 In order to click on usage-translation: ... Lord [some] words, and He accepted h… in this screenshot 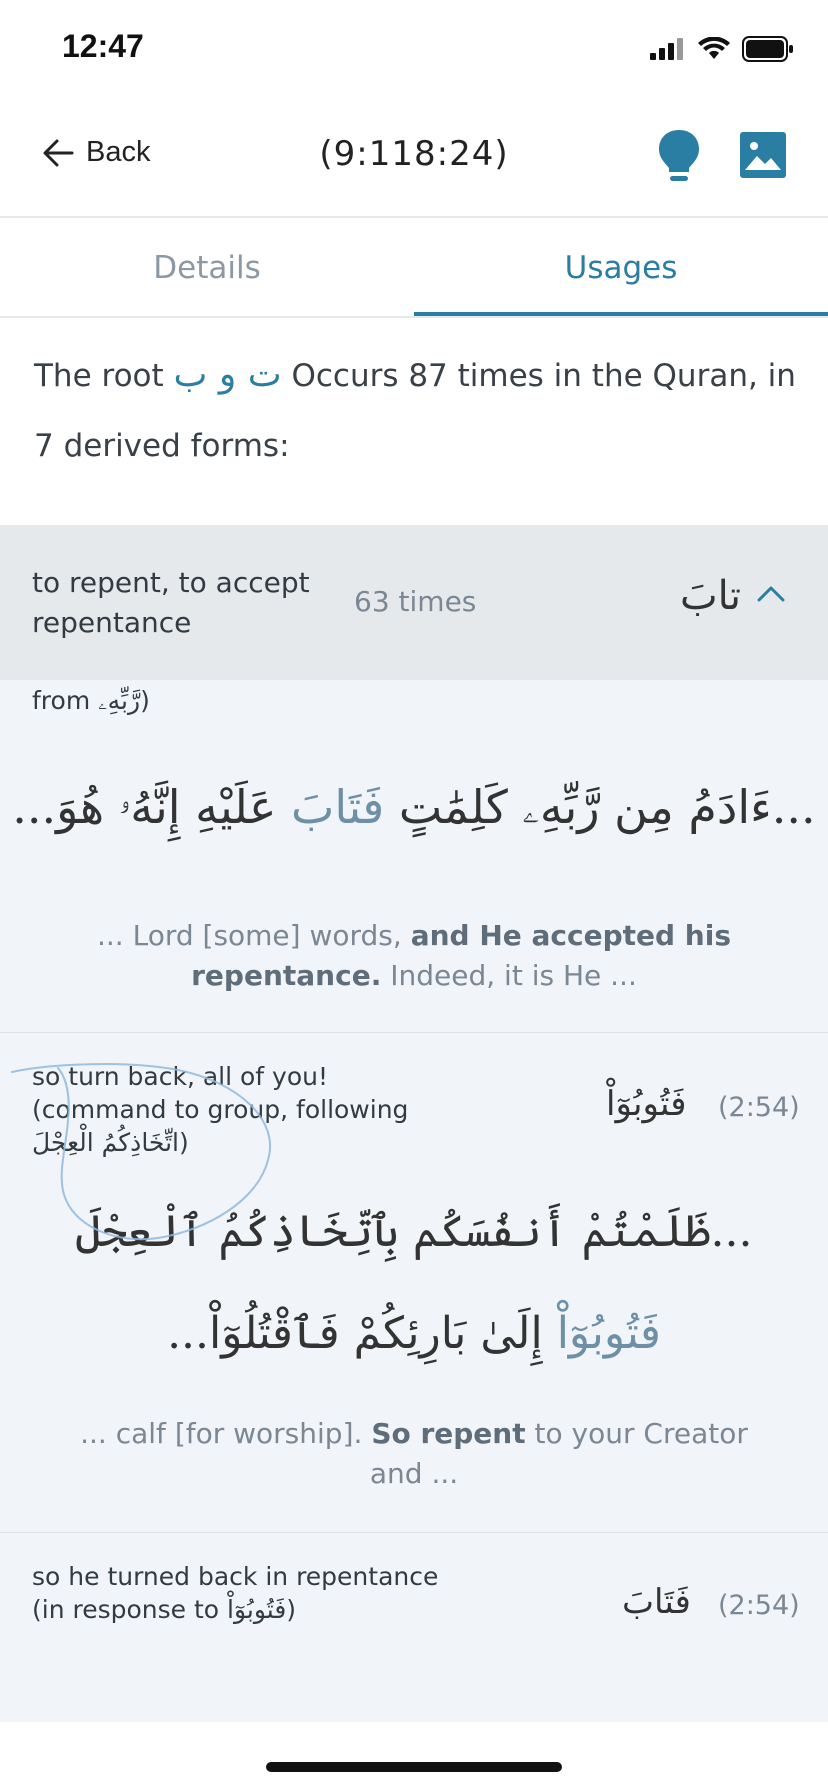, I will do `click(414, 956)`.